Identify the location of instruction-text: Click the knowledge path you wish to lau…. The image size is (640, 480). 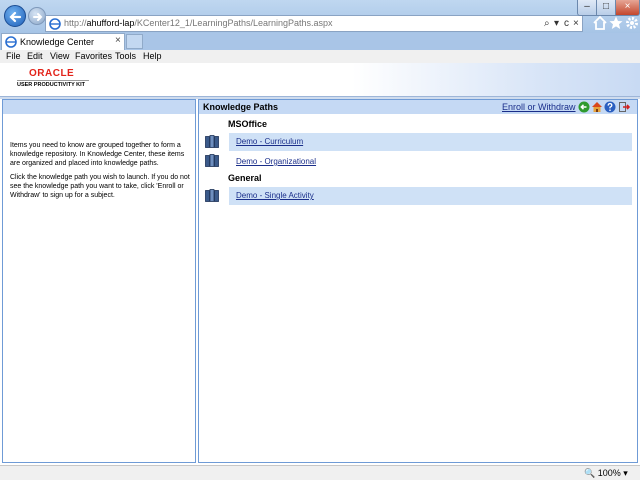
(100, 186).